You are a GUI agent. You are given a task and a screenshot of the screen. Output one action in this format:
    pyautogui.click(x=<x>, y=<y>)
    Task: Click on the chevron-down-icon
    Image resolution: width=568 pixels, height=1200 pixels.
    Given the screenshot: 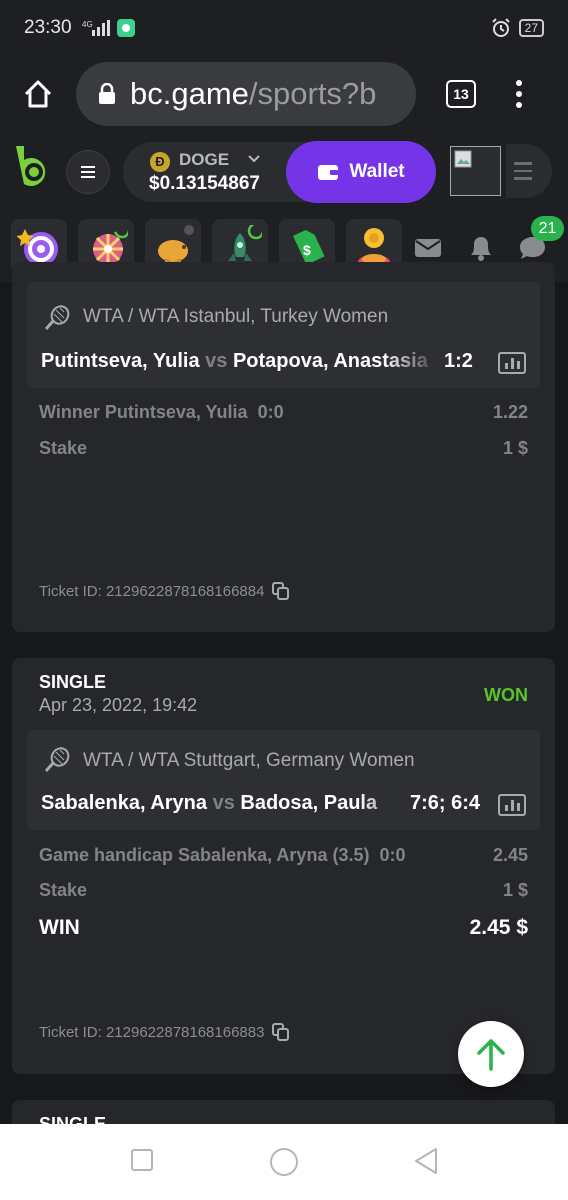 What is the action you would take?
    pyautogui.click(x=254, y=159)
    